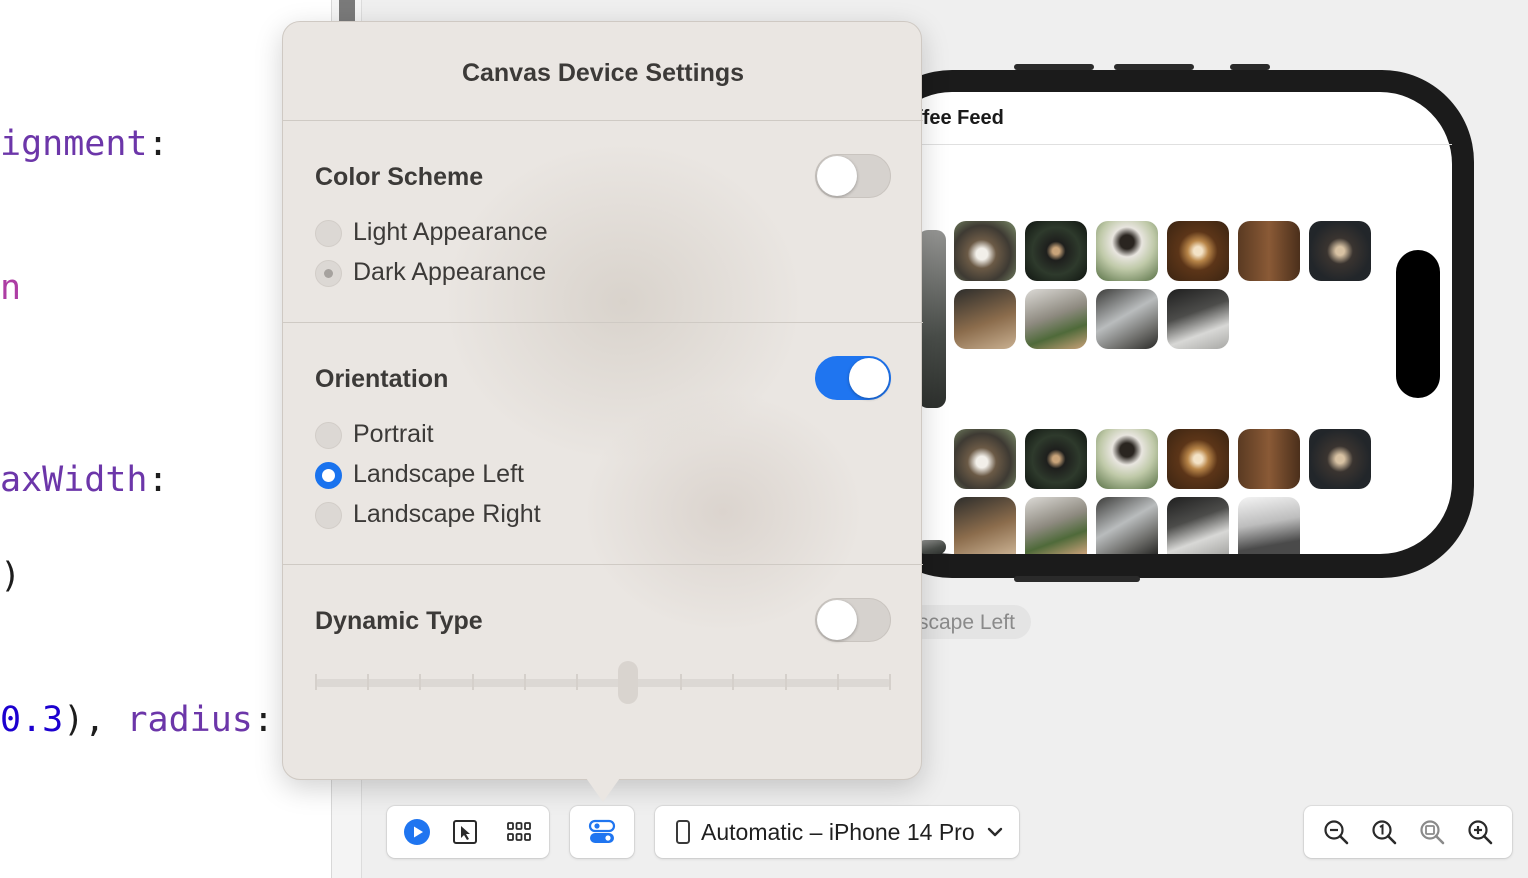 The height and width of the screenshot is (878, 1528). Describe the element at coordinates (189, 720) in the screenshot. I see `code-token-keyword: radius` at that location.